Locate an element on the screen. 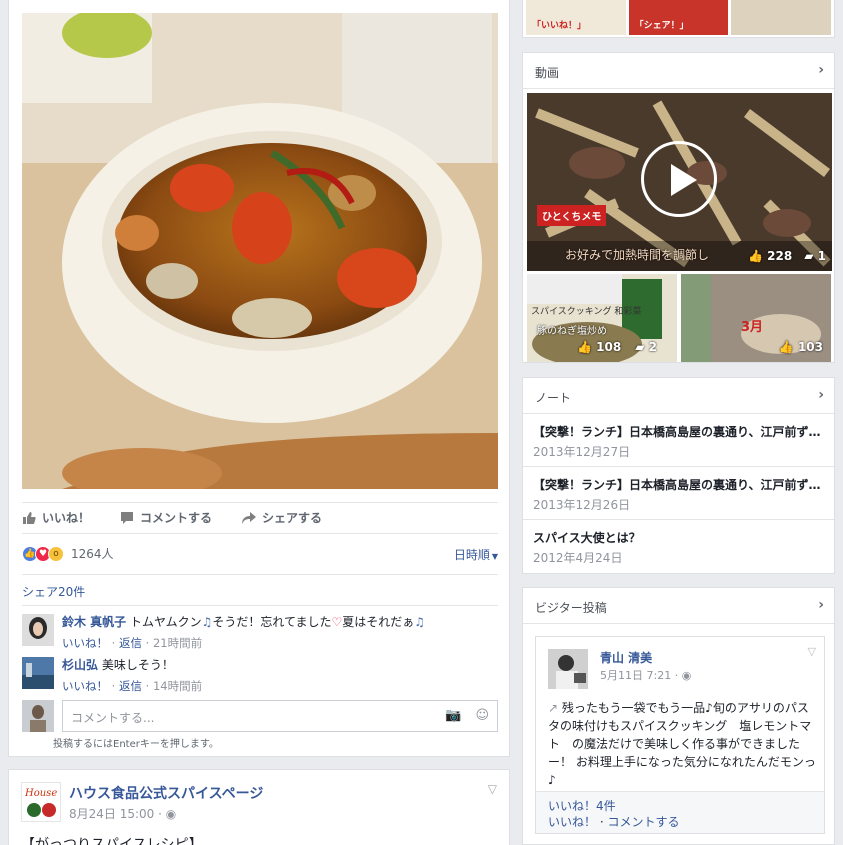 The height and width of the screenshot is (845, 843). video-thumbnail: スパイスクッキング 和彩菜 豚のねぎ塩炒め 👍 108 ▰ 2 is located at coordinates (602, 318).